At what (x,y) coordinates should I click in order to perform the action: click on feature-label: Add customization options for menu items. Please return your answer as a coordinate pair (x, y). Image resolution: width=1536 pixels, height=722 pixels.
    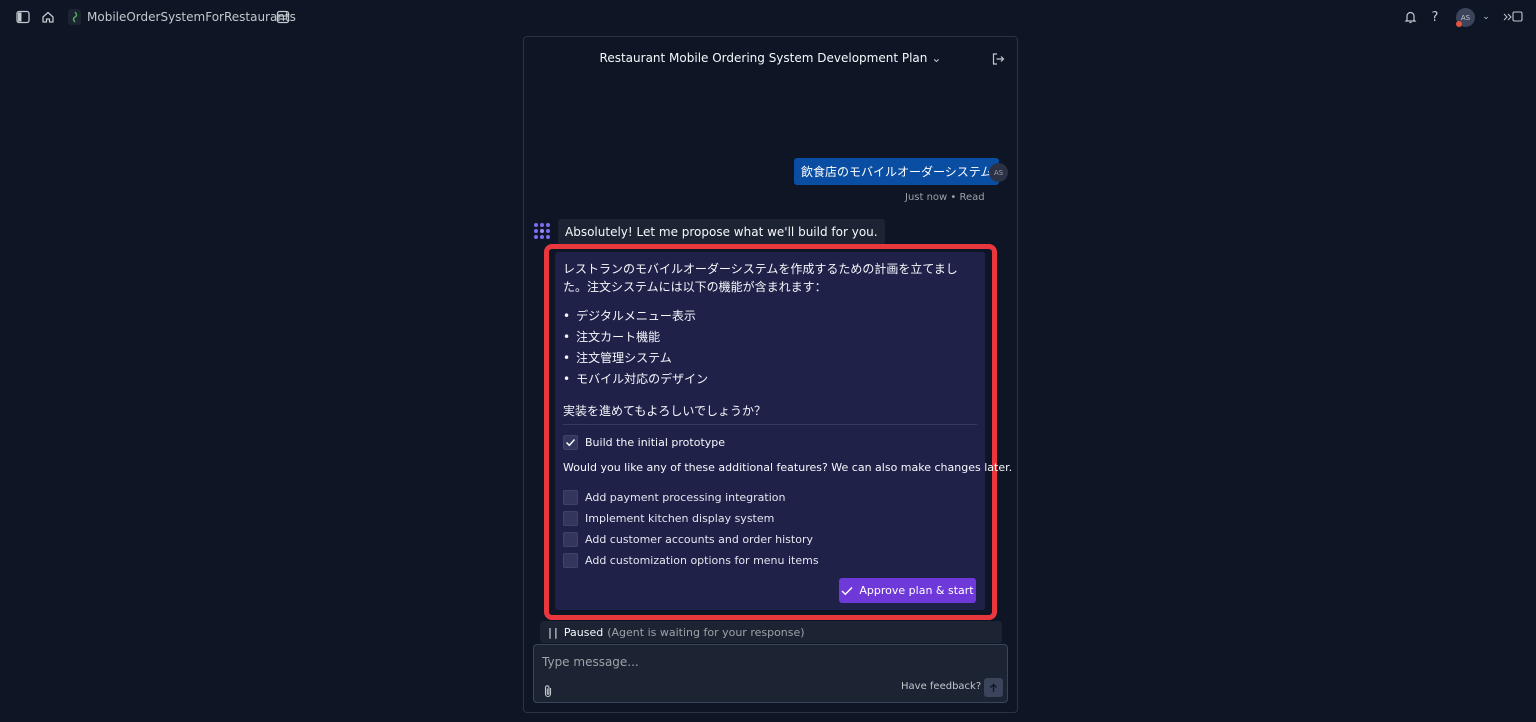
    Looking at the image, I should click on (702, 560).